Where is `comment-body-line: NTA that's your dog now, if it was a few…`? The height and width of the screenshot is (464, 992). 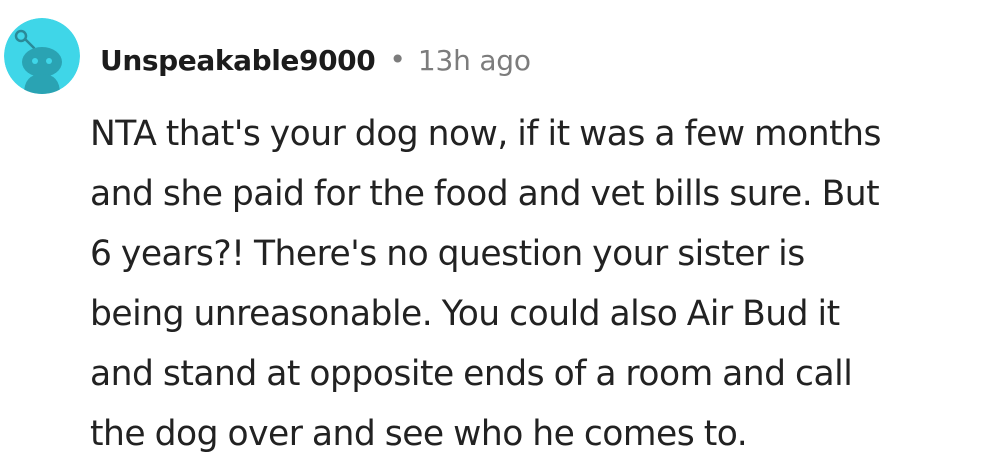
comment-body-line: NTA that's your dog now, if it was a few… is located at coordinates (485, 134).